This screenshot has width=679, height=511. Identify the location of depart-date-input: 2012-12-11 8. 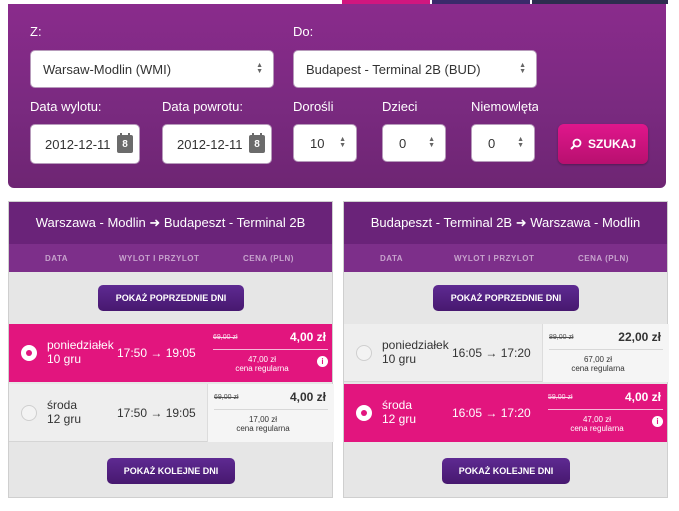
(85, 144).